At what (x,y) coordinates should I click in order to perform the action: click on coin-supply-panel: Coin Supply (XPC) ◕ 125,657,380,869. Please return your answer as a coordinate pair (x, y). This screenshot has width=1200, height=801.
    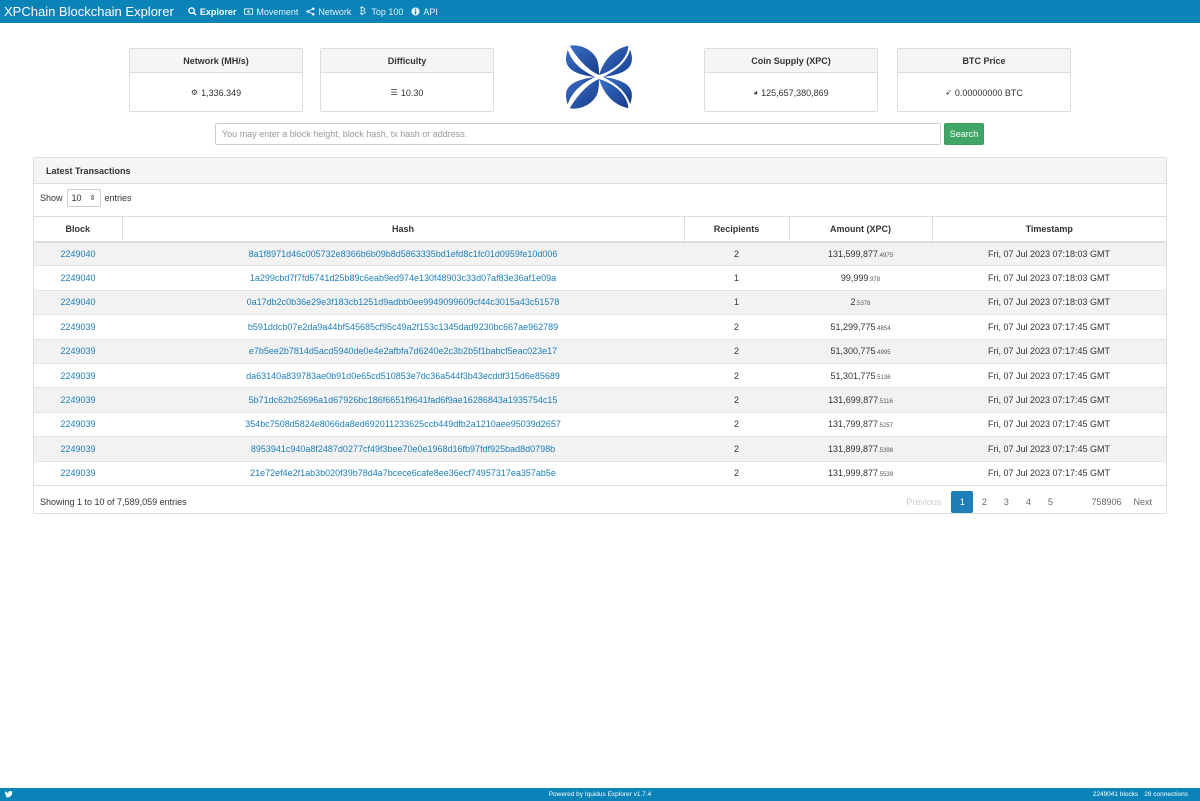
    Looking at the image, I should click on (791, 80).